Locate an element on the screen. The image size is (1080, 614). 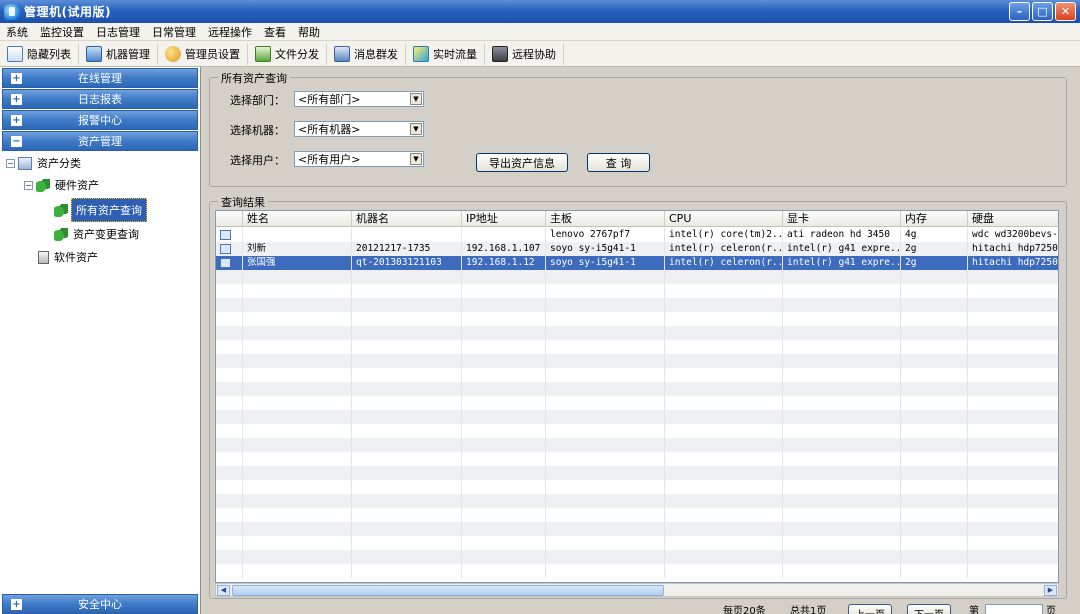
message-icon is located at coordinates (342, 53).